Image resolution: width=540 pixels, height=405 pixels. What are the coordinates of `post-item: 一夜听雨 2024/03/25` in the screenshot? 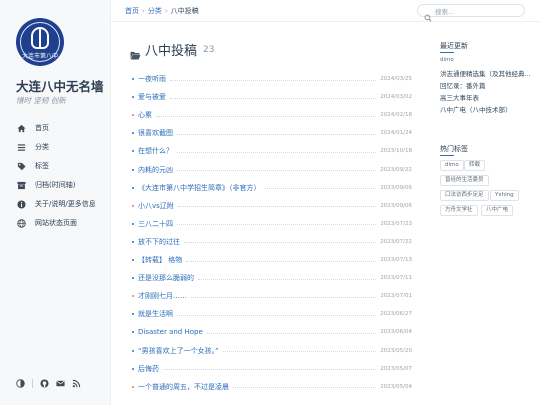 It's located at (272, 79).